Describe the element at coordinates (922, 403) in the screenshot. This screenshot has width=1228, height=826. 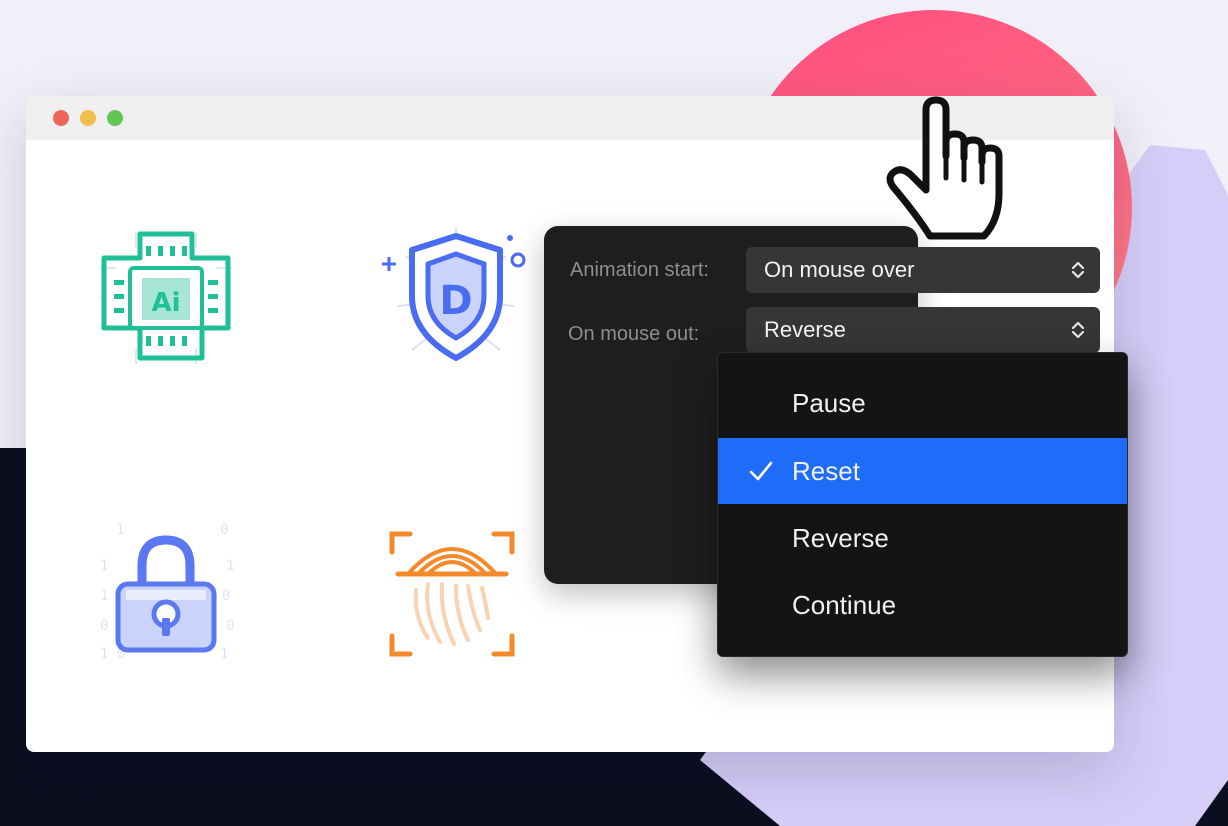
I see `dropdown-option-pause: Pause` at that location.